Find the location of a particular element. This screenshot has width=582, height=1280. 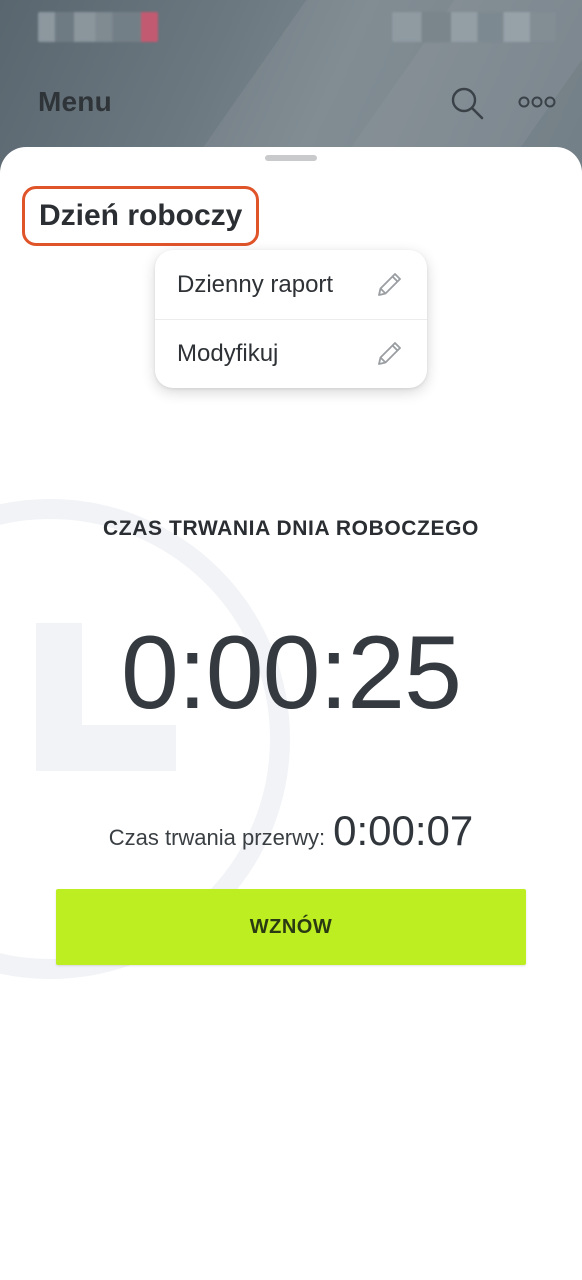

popup-menu: Dzienny raport Modyfikuj is located at coordinates (291, 319).